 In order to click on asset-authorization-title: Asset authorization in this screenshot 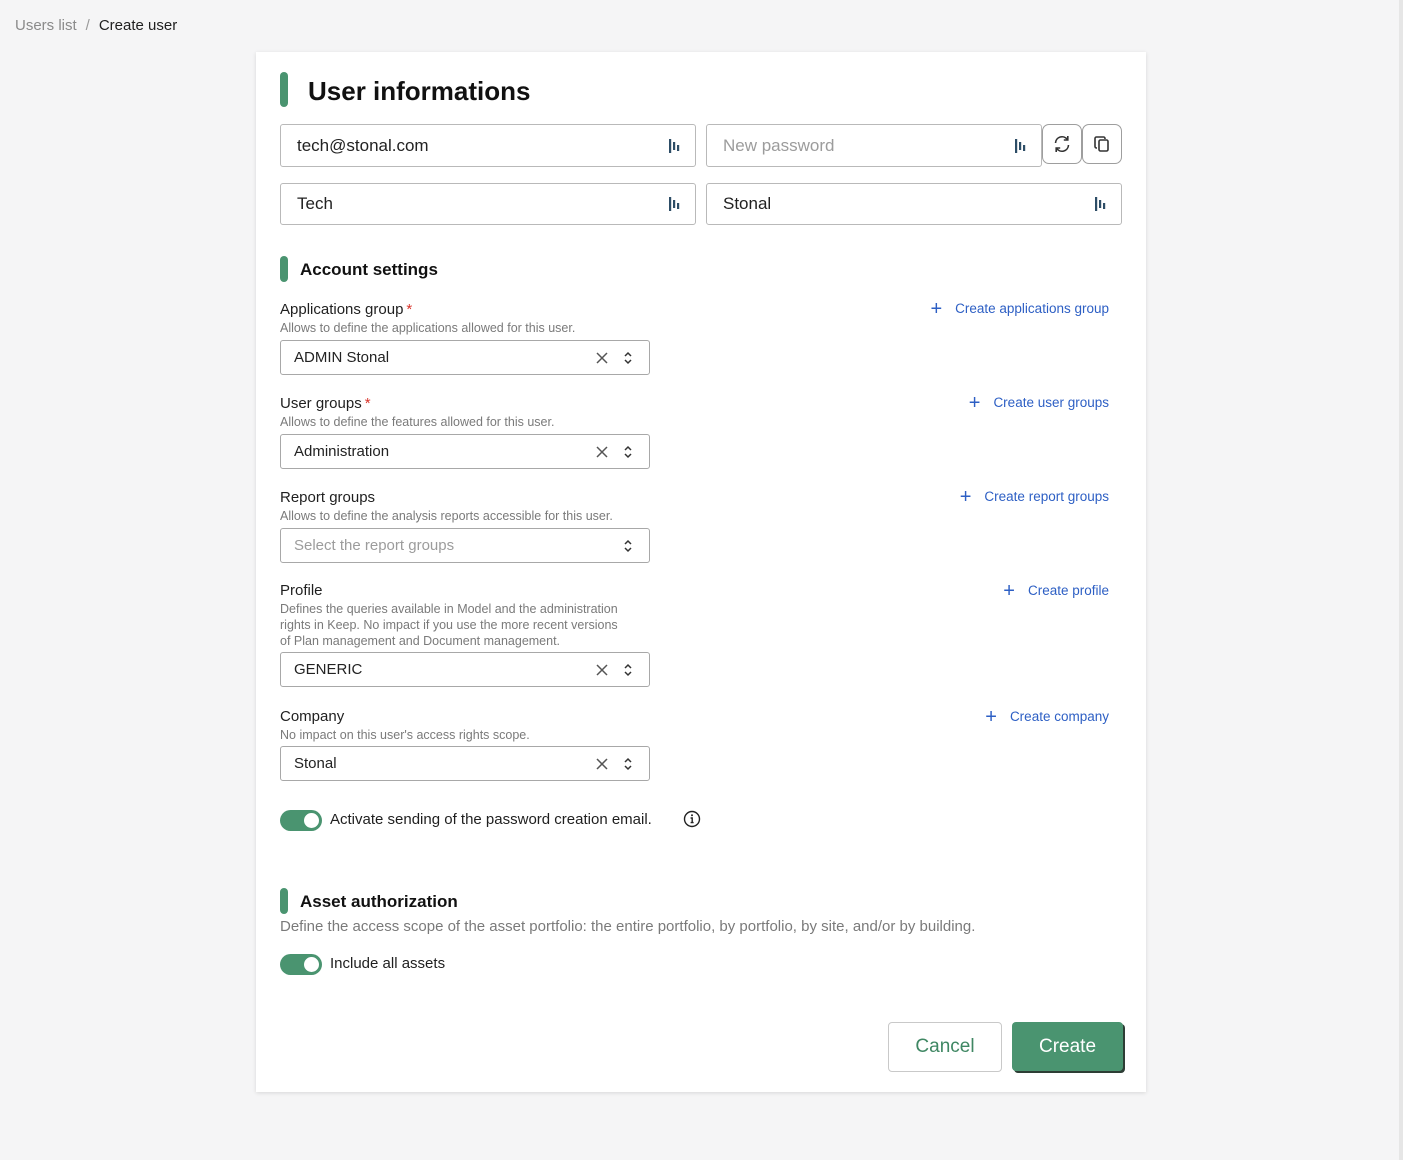, I will do `click(379, 901)`.